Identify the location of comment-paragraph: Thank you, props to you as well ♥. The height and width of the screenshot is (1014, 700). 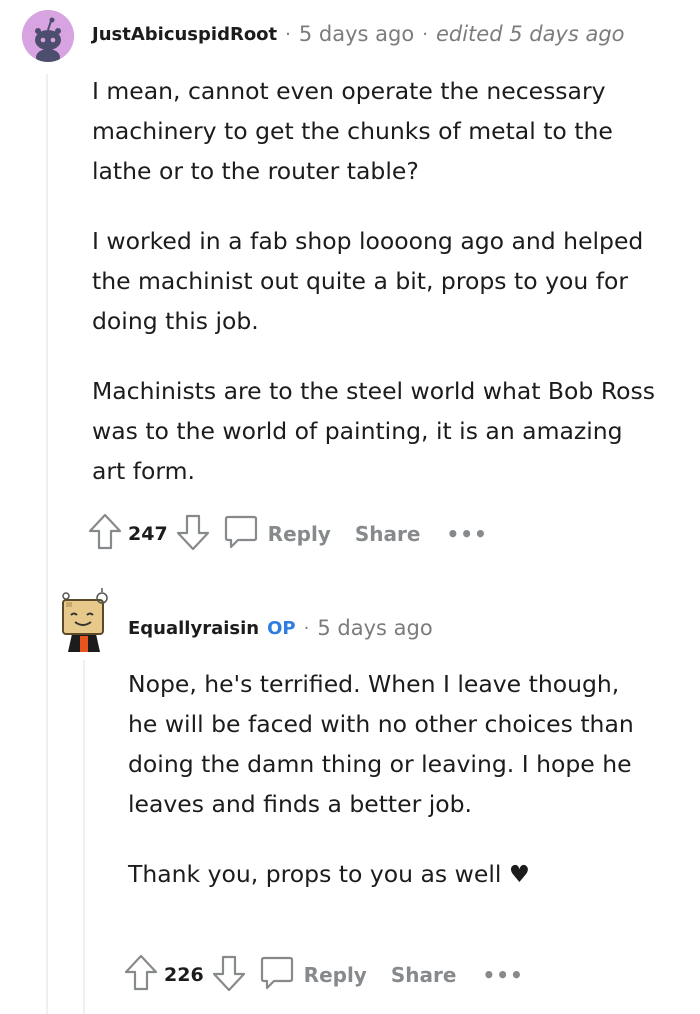
(329, 874).